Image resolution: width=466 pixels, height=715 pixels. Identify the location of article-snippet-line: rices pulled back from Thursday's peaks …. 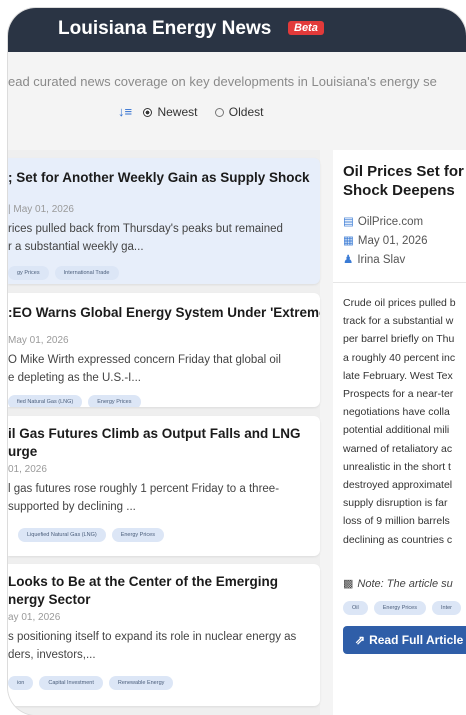
(145, 229).